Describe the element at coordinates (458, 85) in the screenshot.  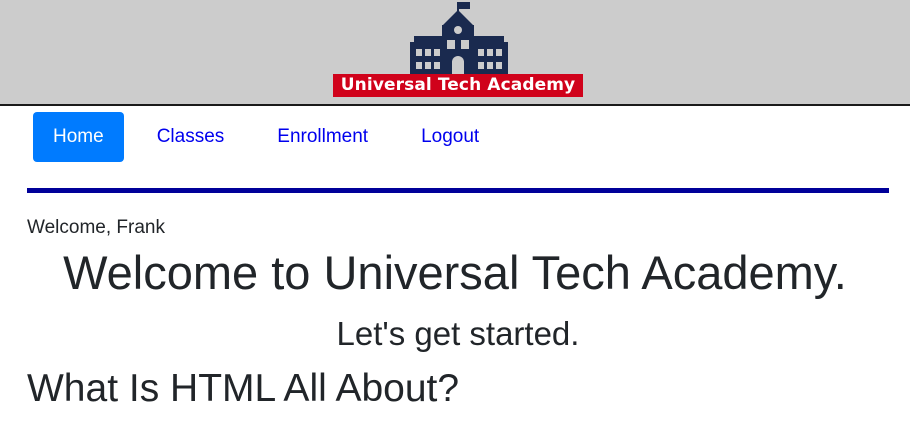
I see `logo-banner-text: Universal Tech Academy` at that location.